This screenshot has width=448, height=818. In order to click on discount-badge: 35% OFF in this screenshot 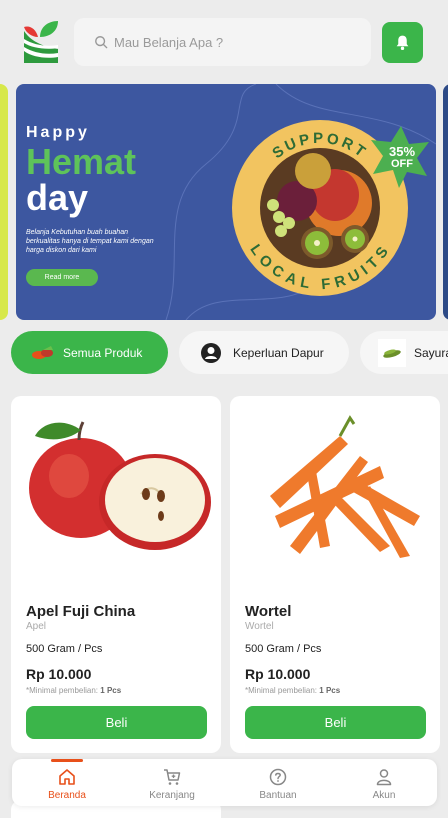, I will do `click(400, 157)`.